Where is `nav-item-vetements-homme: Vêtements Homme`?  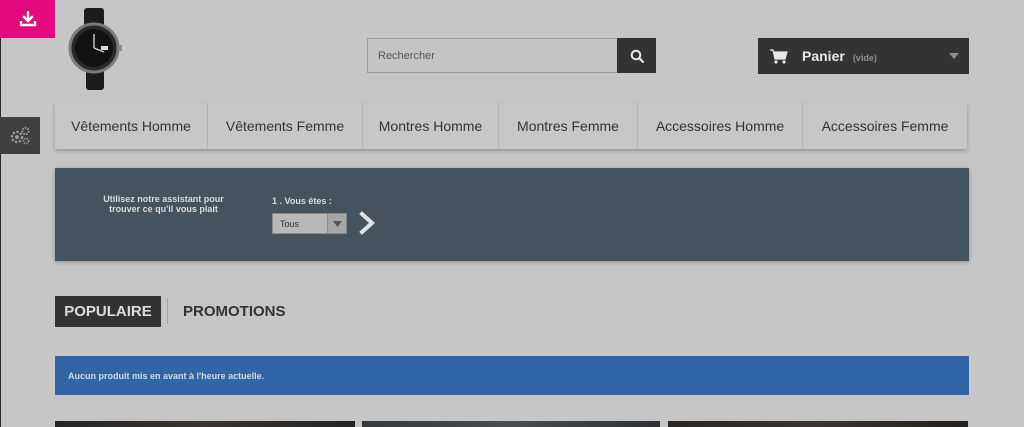
nav-item-vetements-homme: Vêtements Homme is located at coordinates (131, 126).